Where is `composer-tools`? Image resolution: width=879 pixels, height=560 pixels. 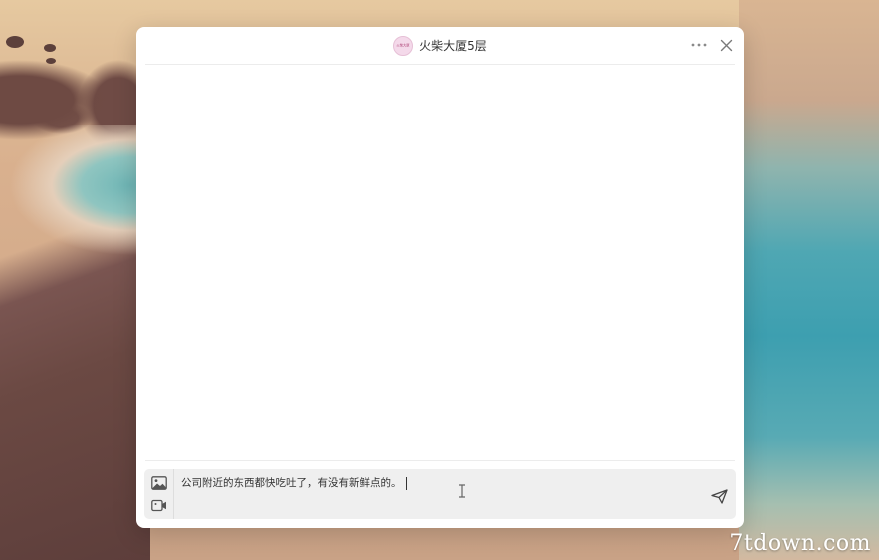
composer-tools is located at coordinates (159, 494).